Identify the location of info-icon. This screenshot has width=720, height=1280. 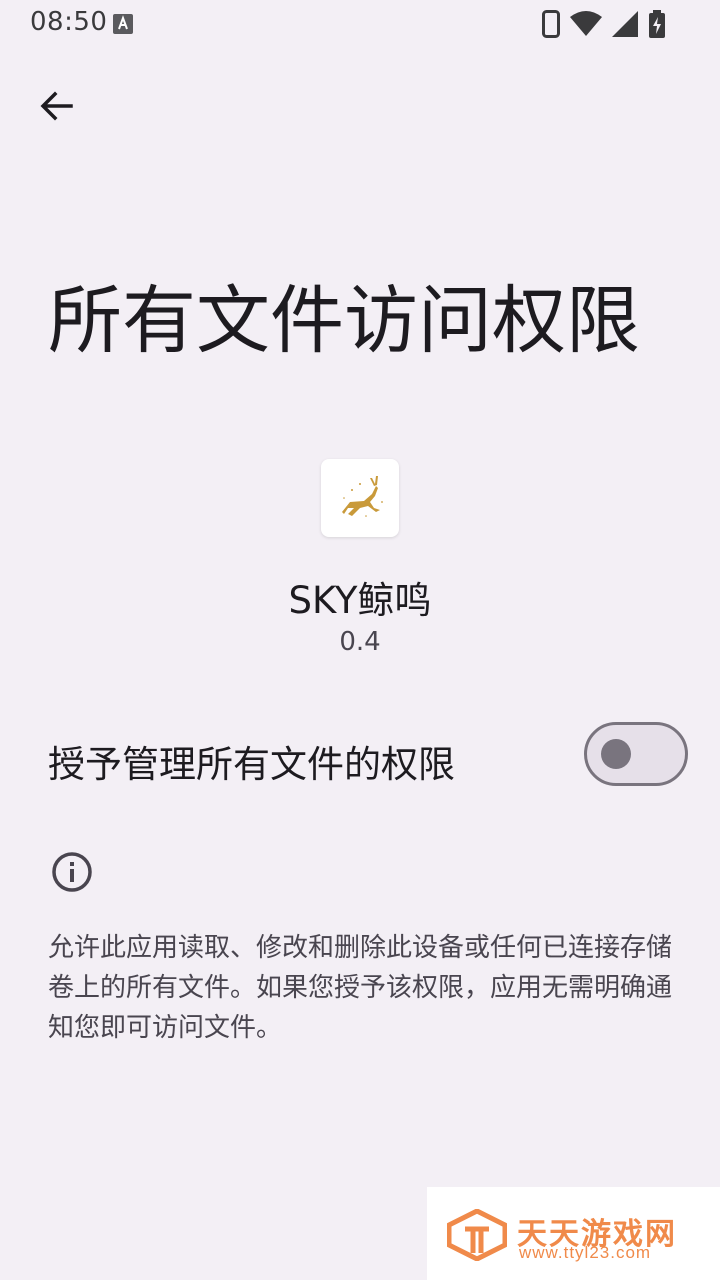
(72, 872).